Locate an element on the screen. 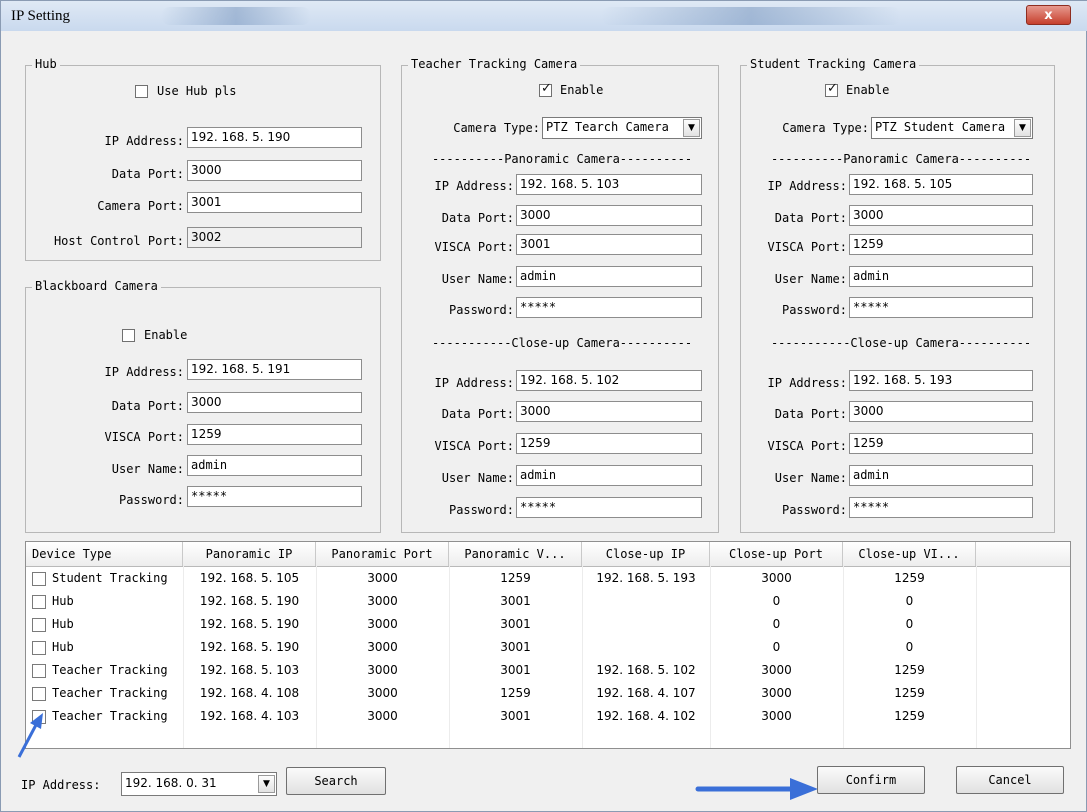 This screenshot has width=1087, height=812. cell-cu-port: 3000 is located at coordinates (776, 670).